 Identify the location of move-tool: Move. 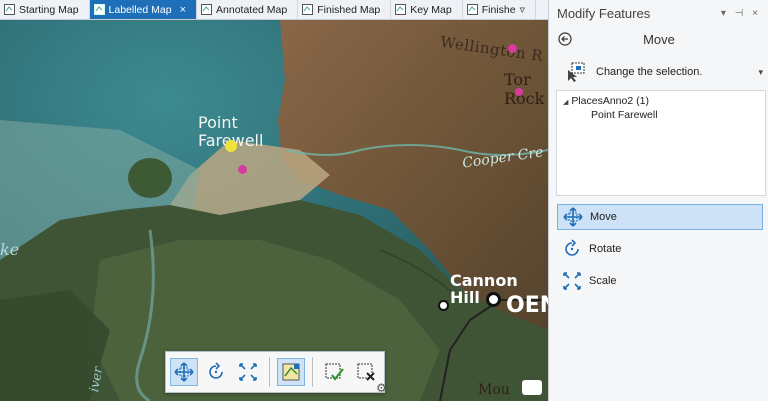
(660, 217).